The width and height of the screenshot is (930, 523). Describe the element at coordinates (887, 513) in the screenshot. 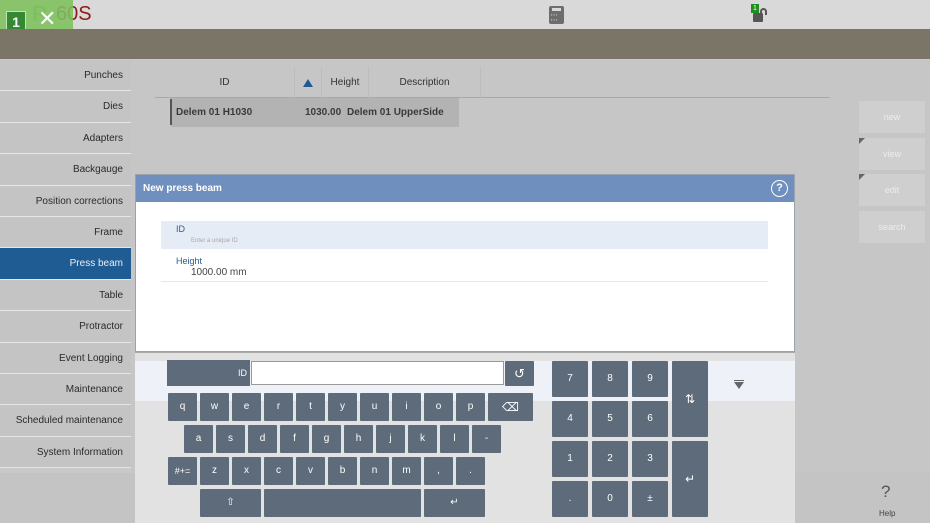

I see `help-label: Help` at that location.